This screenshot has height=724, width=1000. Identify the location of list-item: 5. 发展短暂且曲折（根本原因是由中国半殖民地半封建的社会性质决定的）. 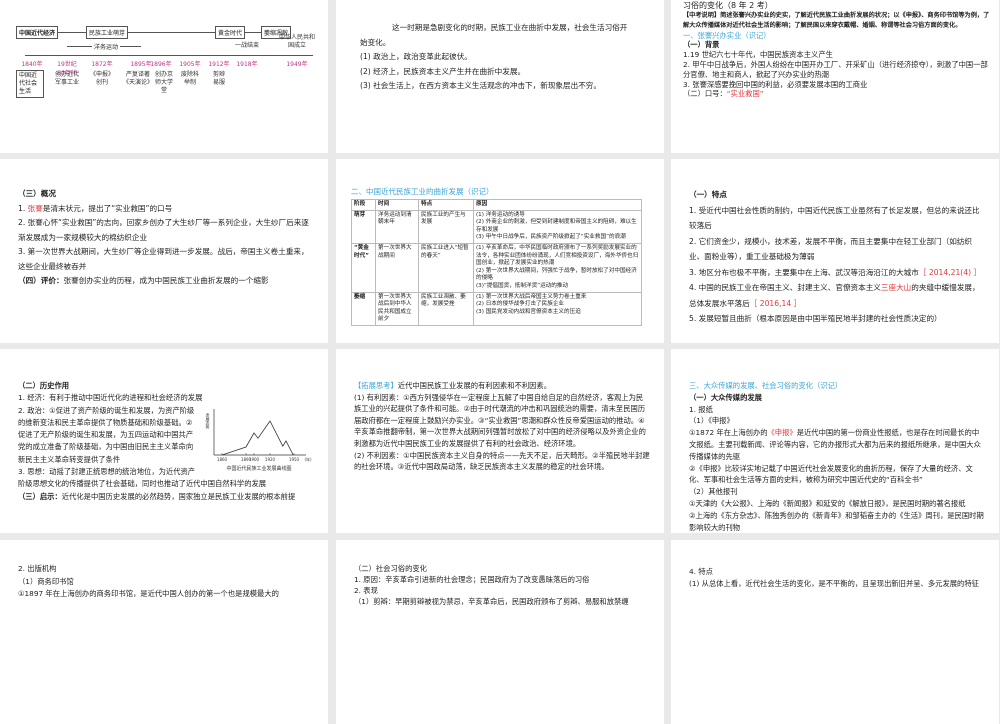
(815, 318).